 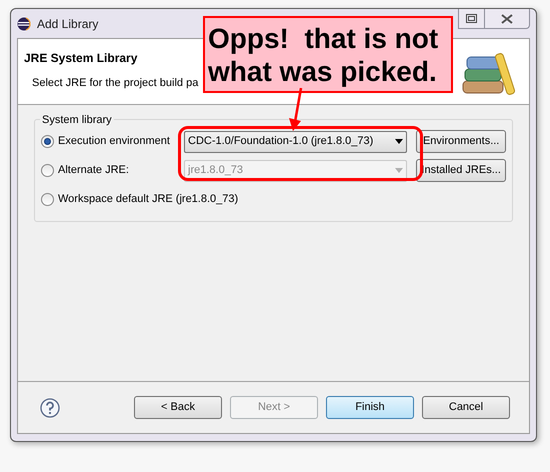 What do you see at coordinates (296, 141) in the screenshot?
I see `dropdown-field: CDC-1.0/Foundation-1.0 (jre1.8.0_73)` at bounding box center [296, 141].